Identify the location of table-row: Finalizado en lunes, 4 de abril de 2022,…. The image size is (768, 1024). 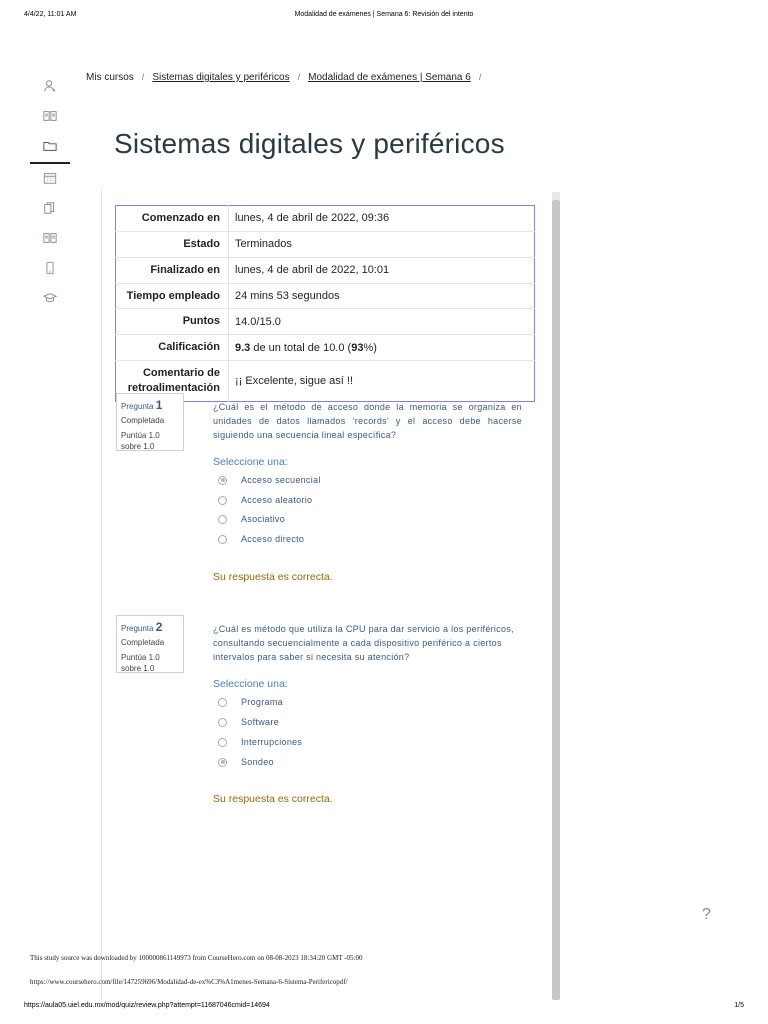
(325, 270).